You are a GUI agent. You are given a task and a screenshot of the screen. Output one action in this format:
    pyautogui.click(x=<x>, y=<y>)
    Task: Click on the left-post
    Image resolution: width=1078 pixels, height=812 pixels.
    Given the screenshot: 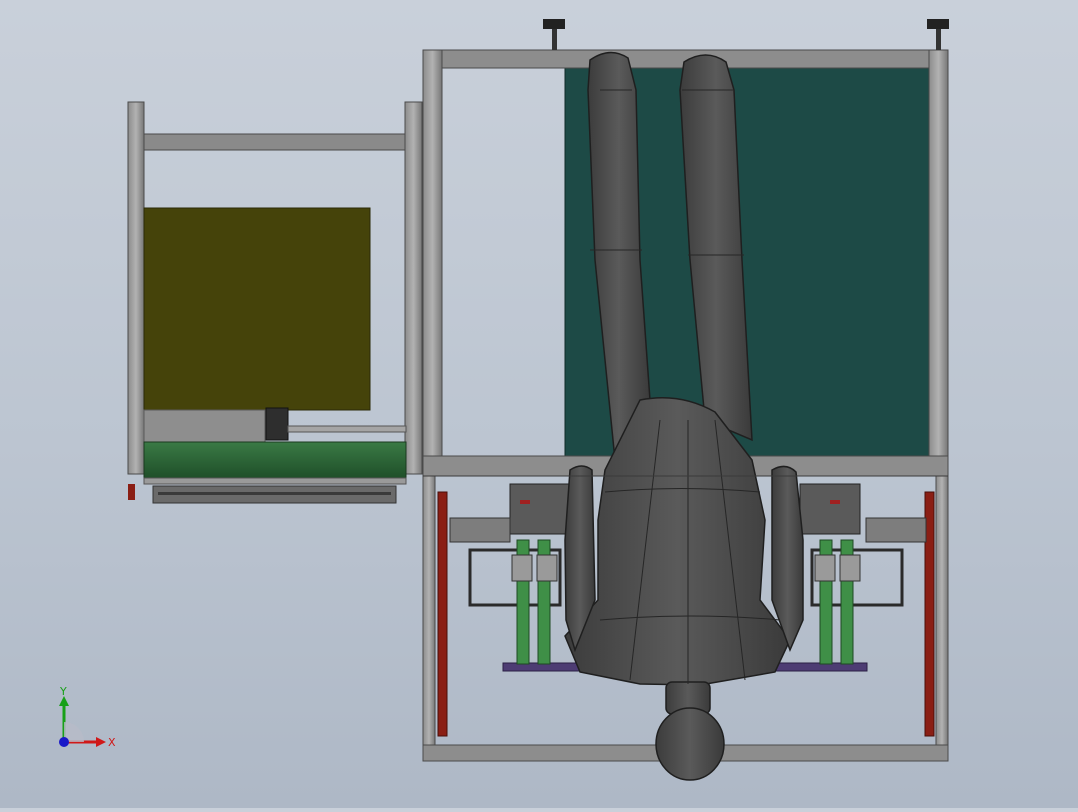 What is the action you would take?
    pyautogui.click(x=136, y=288)
    